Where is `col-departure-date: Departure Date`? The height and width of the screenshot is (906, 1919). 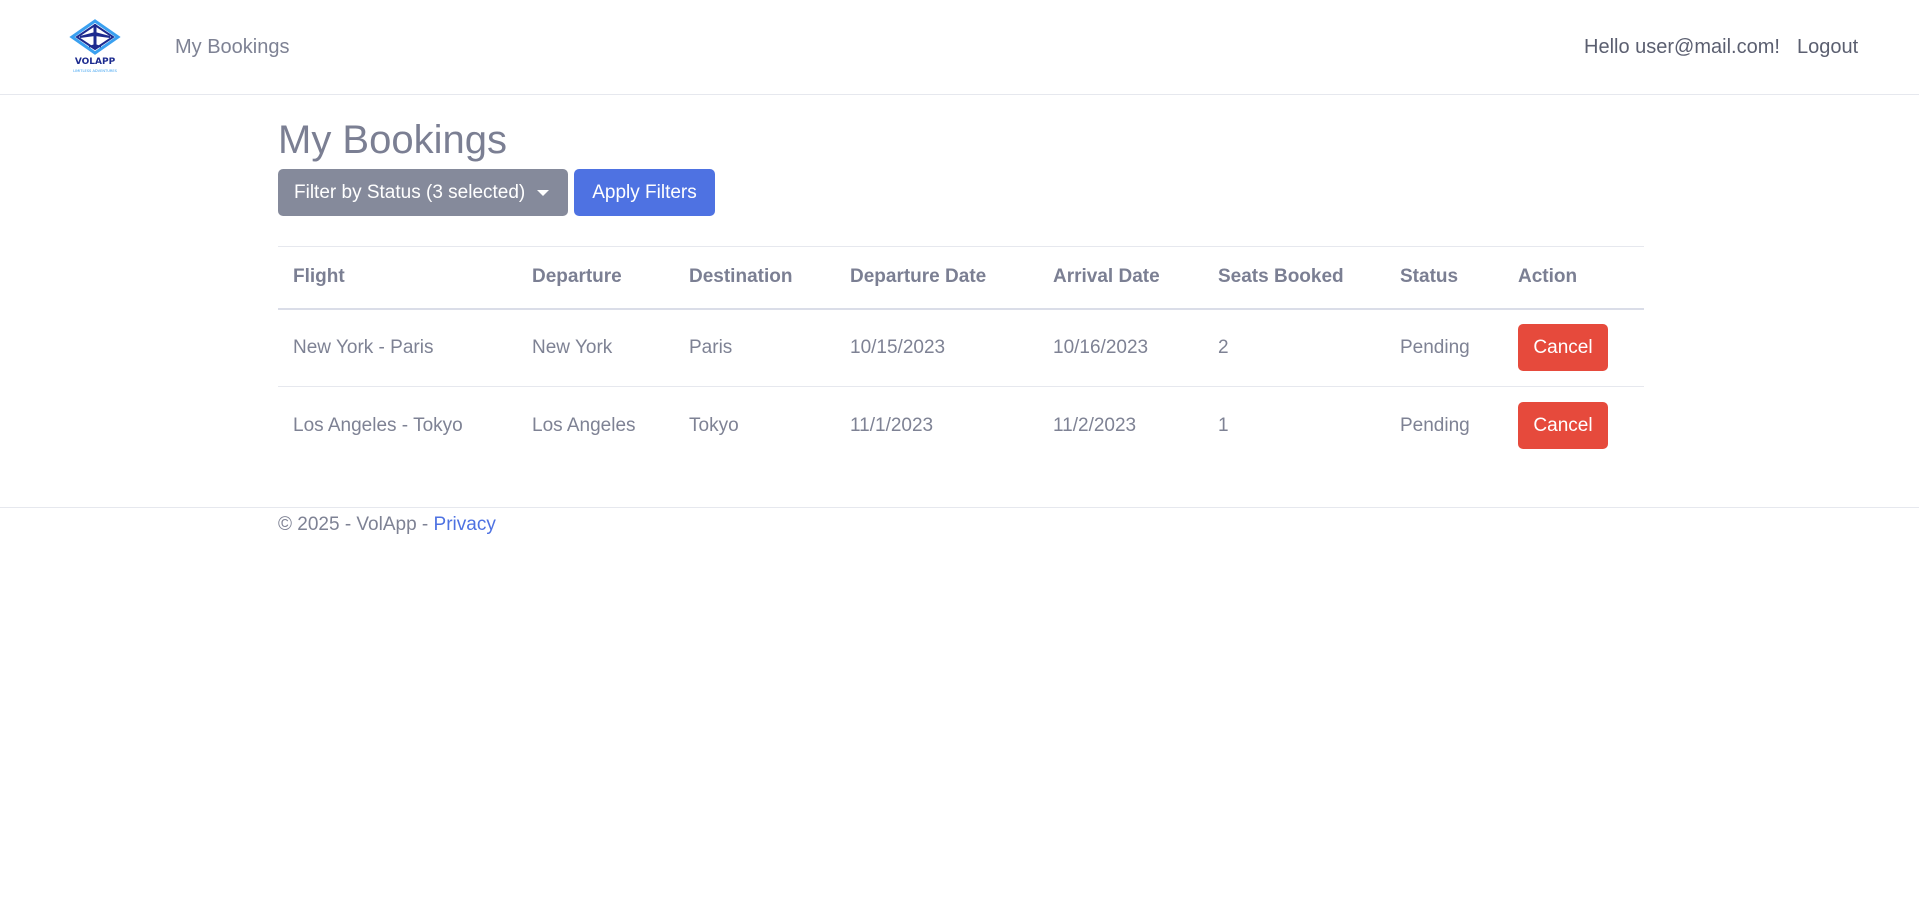 col-departure-date: Departure Date is located at coordinates (936, 278).